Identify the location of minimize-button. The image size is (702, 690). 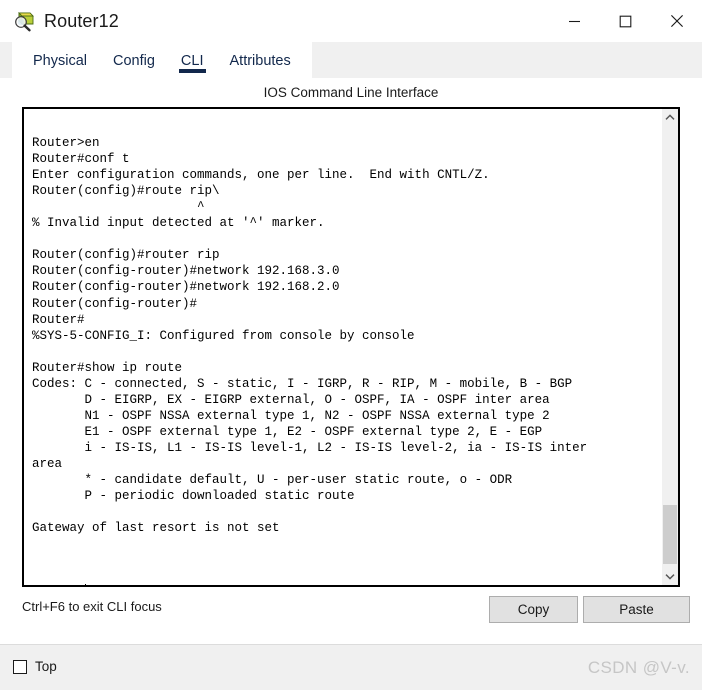
(574, 21).